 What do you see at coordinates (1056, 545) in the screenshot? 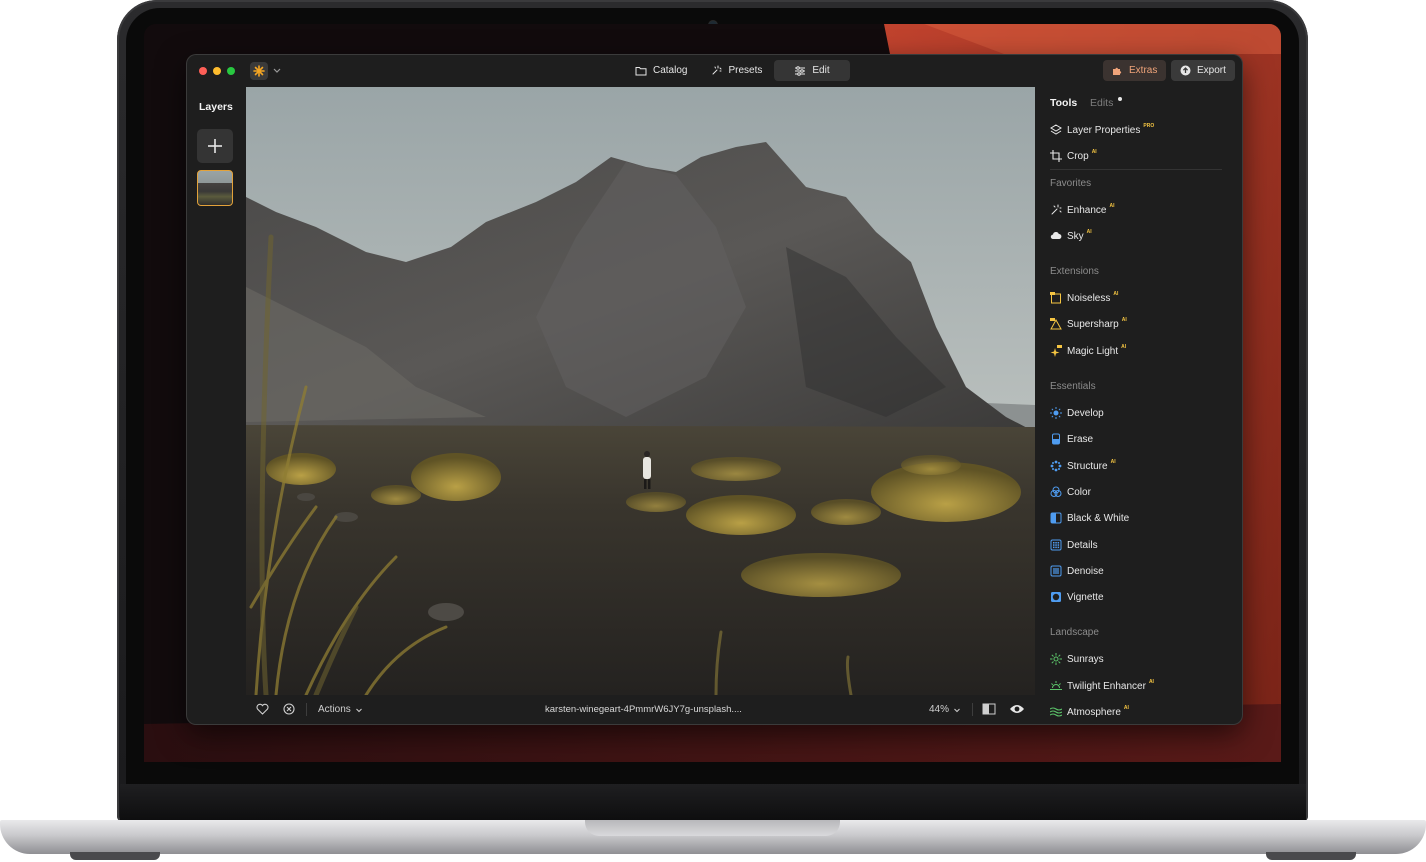
I see `details-icon` at bounding box center [1056, 545].